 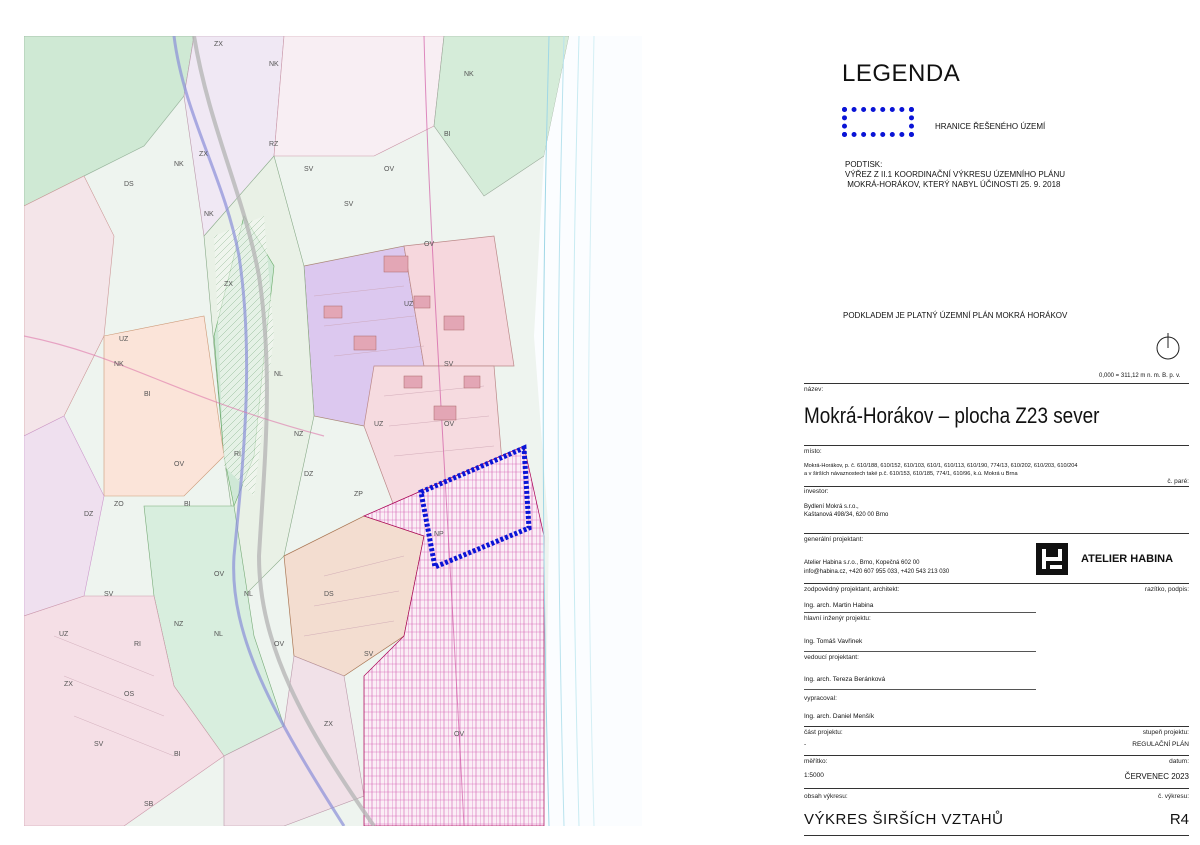 What do you see at coordinates (813, 451) in the screenshot?
I see `place-label: místo:` at bounding box center [813, 451].